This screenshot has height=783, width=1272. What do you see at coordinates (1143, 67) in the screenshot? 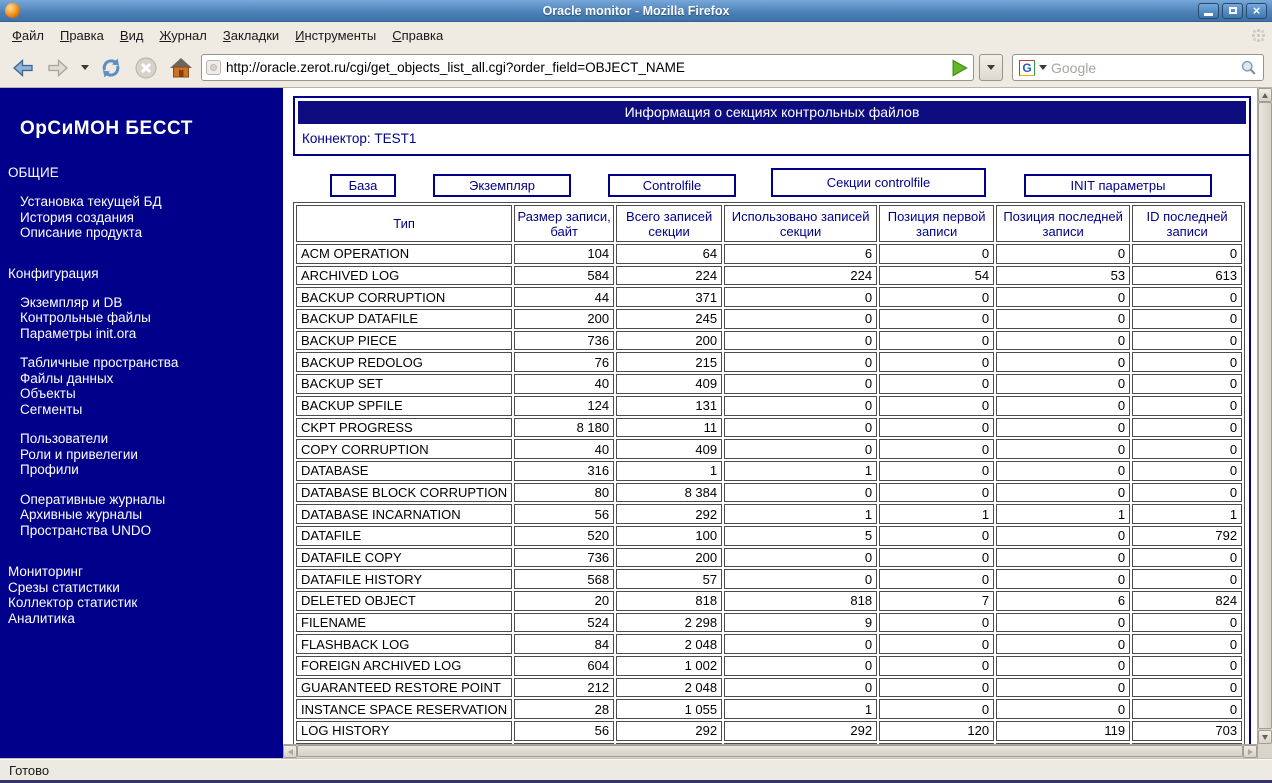
I see `search-input` at bounding box center [1143, 67].